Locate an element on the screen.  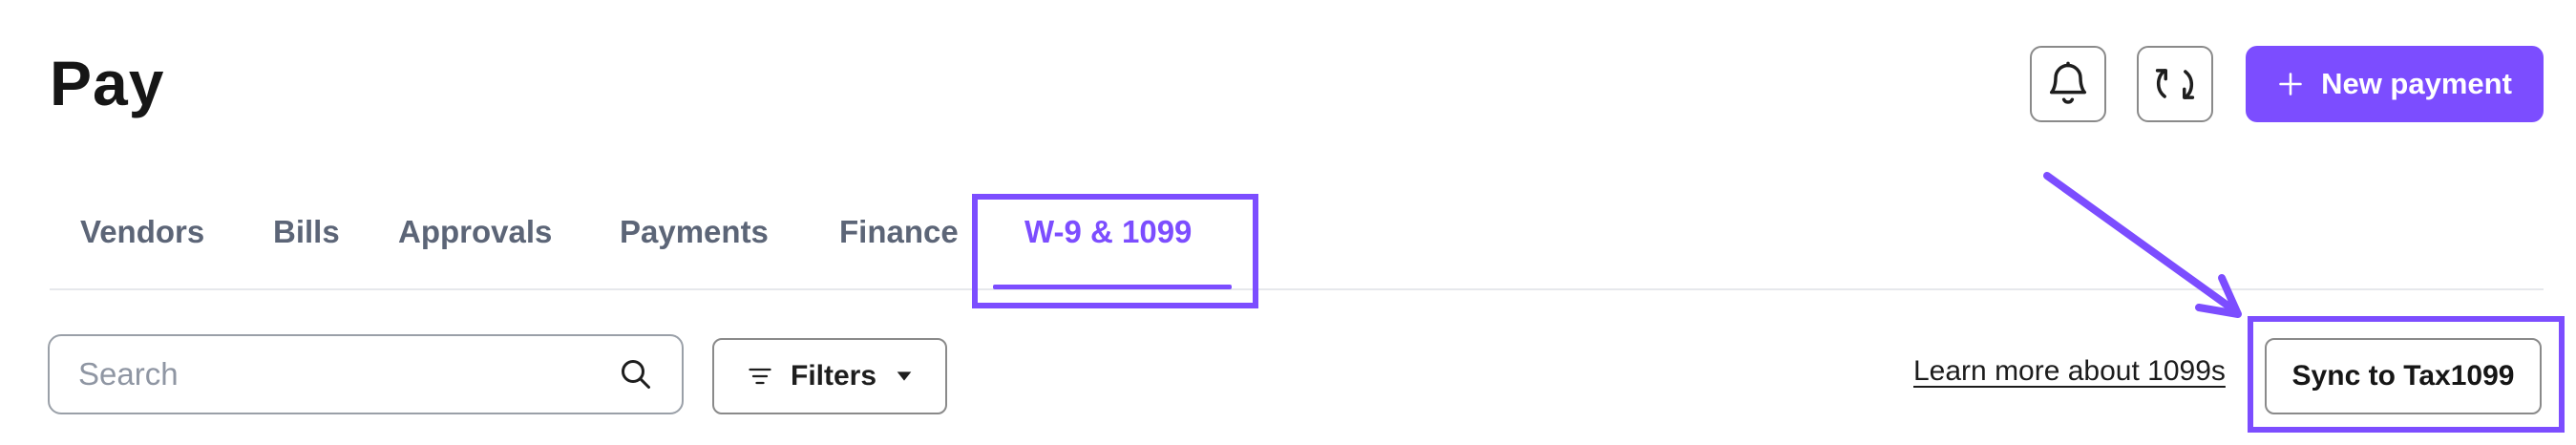
search-box is located at coordinates (366, 374).